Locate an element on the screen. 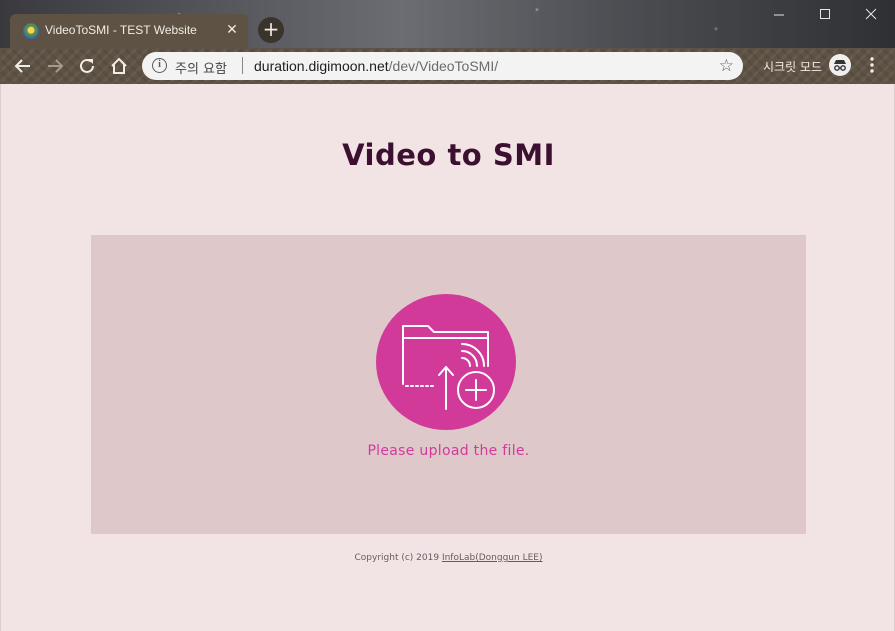  upload-prompt: Please upload the file. is located at coordinates (448, 451).